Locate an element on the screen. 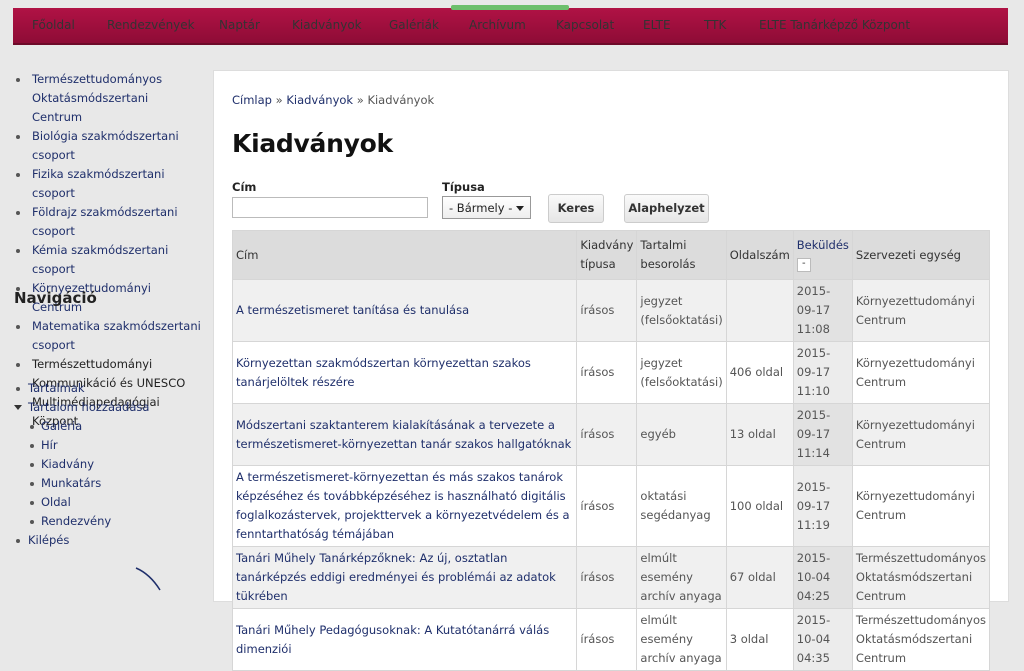 The width and height of the screenshot is (1024, 671). cell-submitted: 2015-10-04 04:25 is located at coordinates (822, 577).